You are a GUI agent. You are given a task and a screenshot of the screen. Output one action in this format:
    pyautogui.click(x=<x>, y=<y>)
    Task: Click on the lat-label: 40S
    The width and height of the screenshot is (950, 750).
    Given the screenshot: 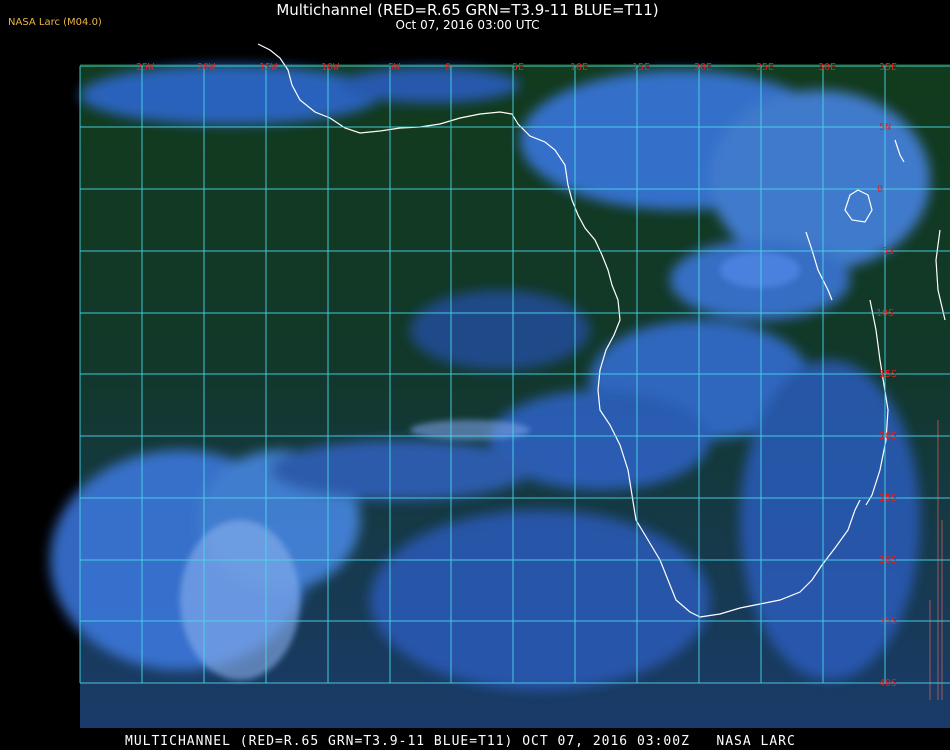 What is the action you would take?
    pyautogui.click(x=888, y=683)
    